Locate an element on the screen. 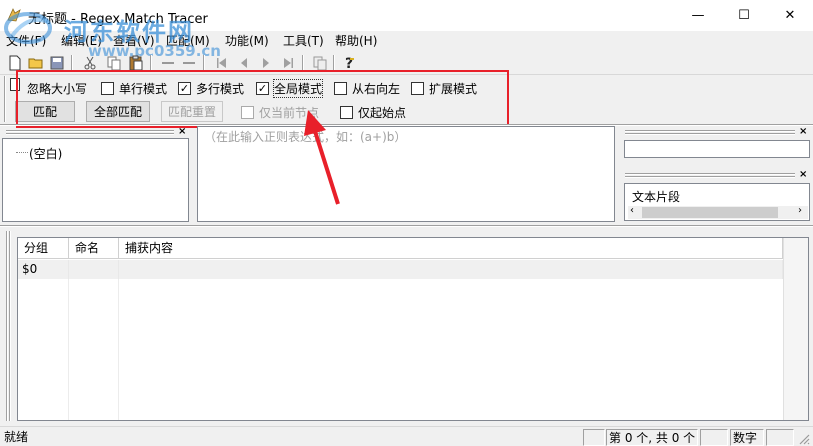  resize-grip-icon is located at coordinates (803, 438).